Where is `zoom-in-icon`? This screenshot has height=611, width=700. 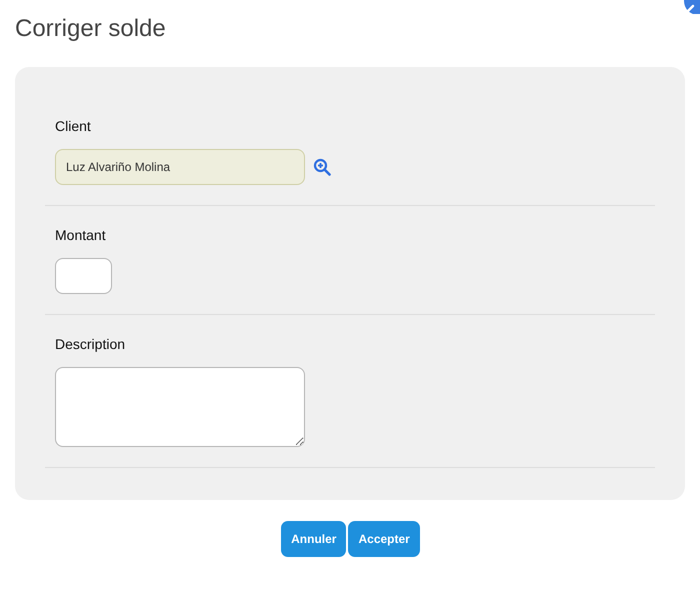
zoom-in-icon is located at coordinates (322, 167).